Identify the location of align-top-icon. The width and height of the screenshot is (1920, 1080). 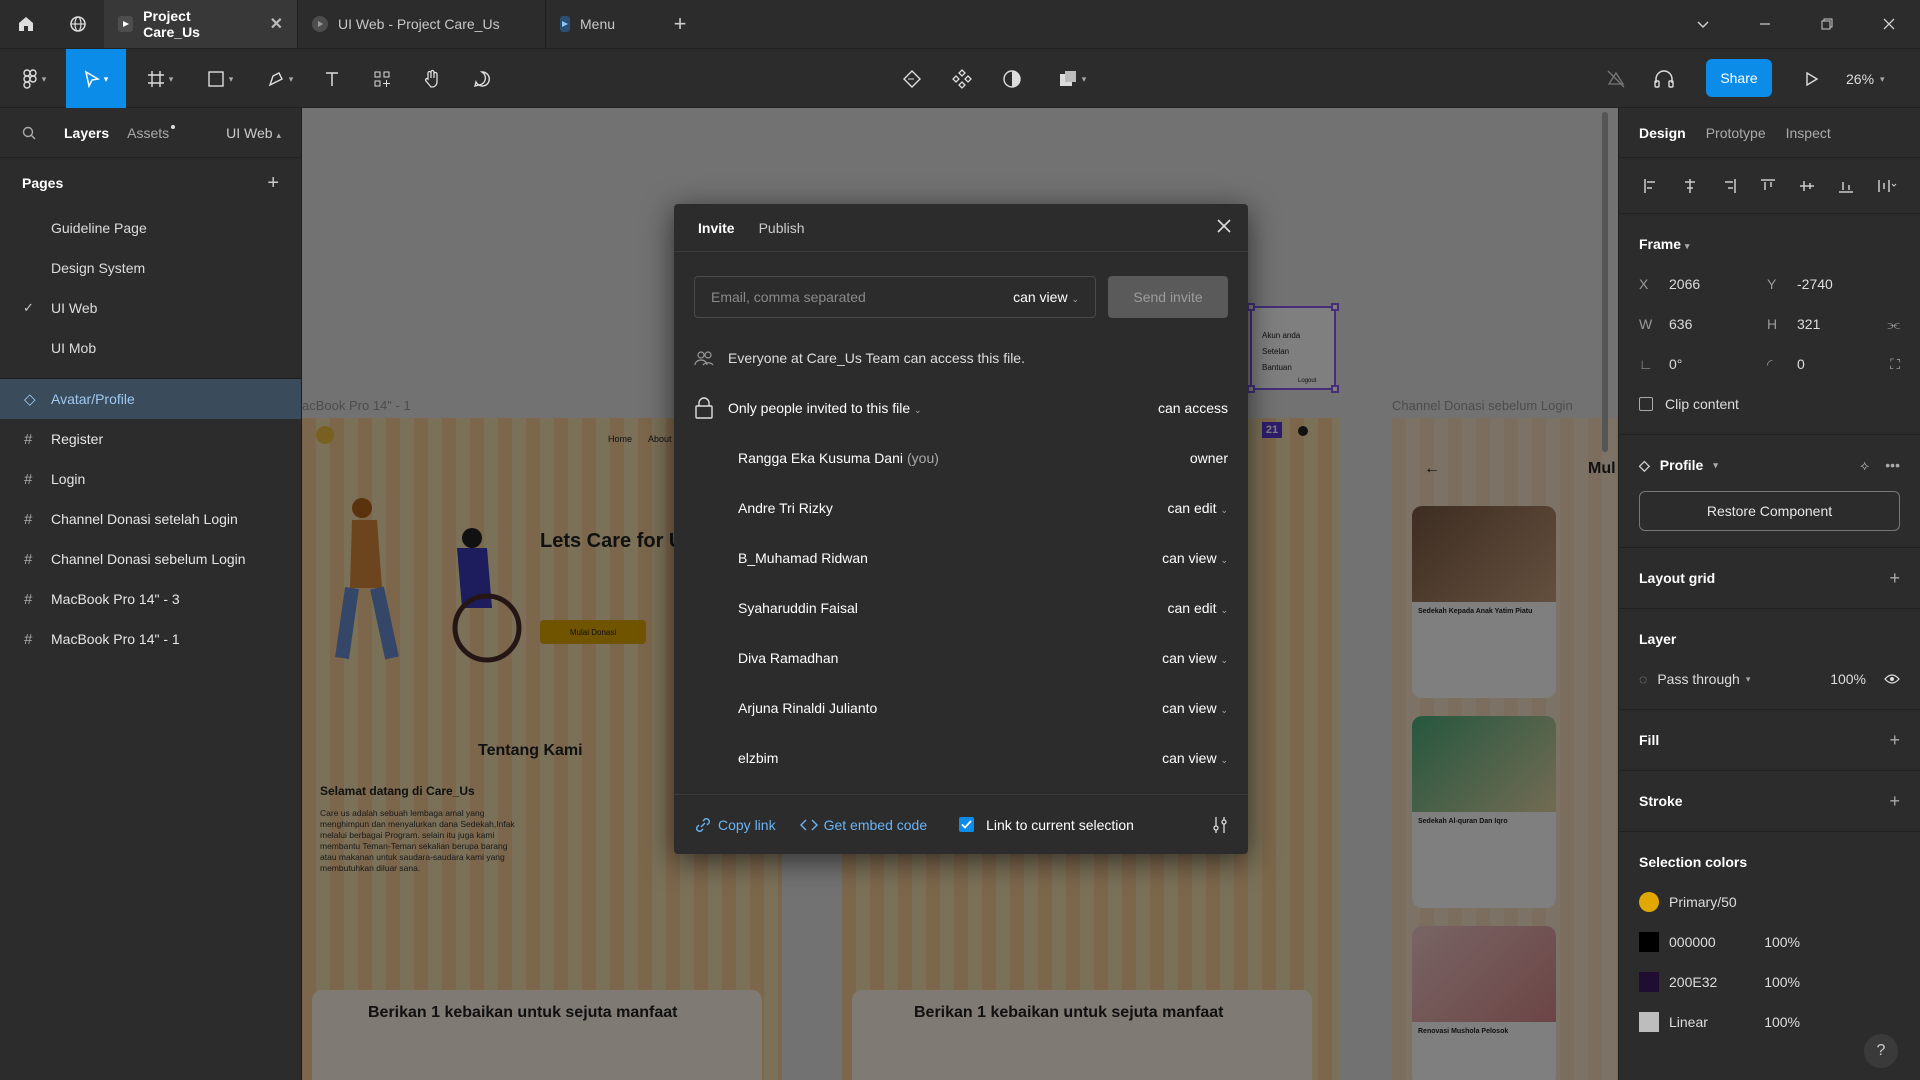
(1768, 186).